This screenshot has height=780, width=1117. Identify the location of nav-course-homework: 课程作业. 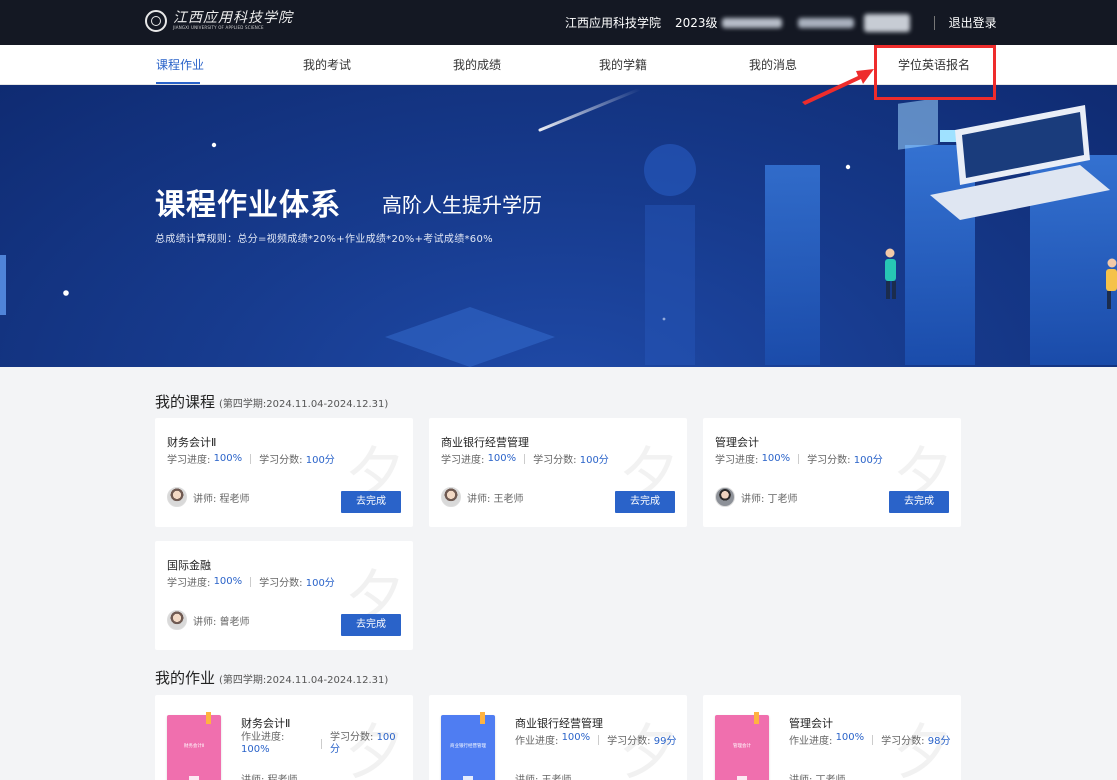
(180, 65).